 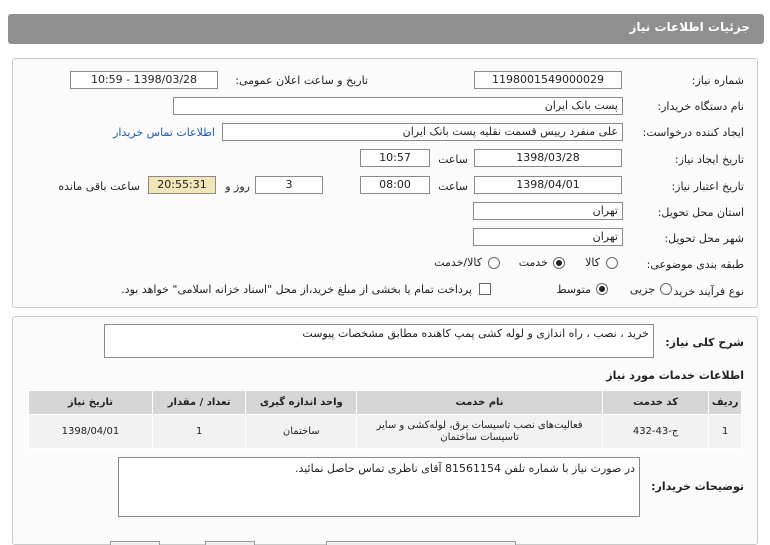 What do you see at coordinates (559, 263) in the screenshot?
I see `category-radio-service` at bounding box center [559, 263].